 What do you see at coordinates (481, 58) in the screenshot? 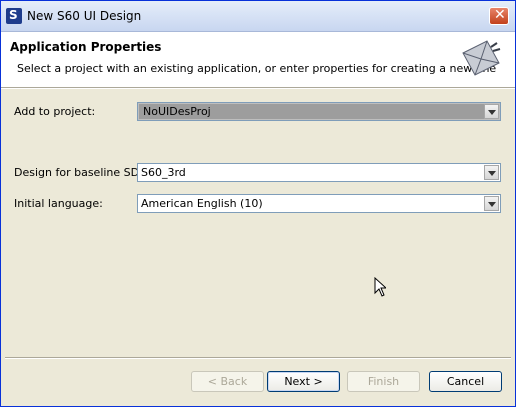
I see `envelope-wizard-icon` at bounding box center [481, 58].